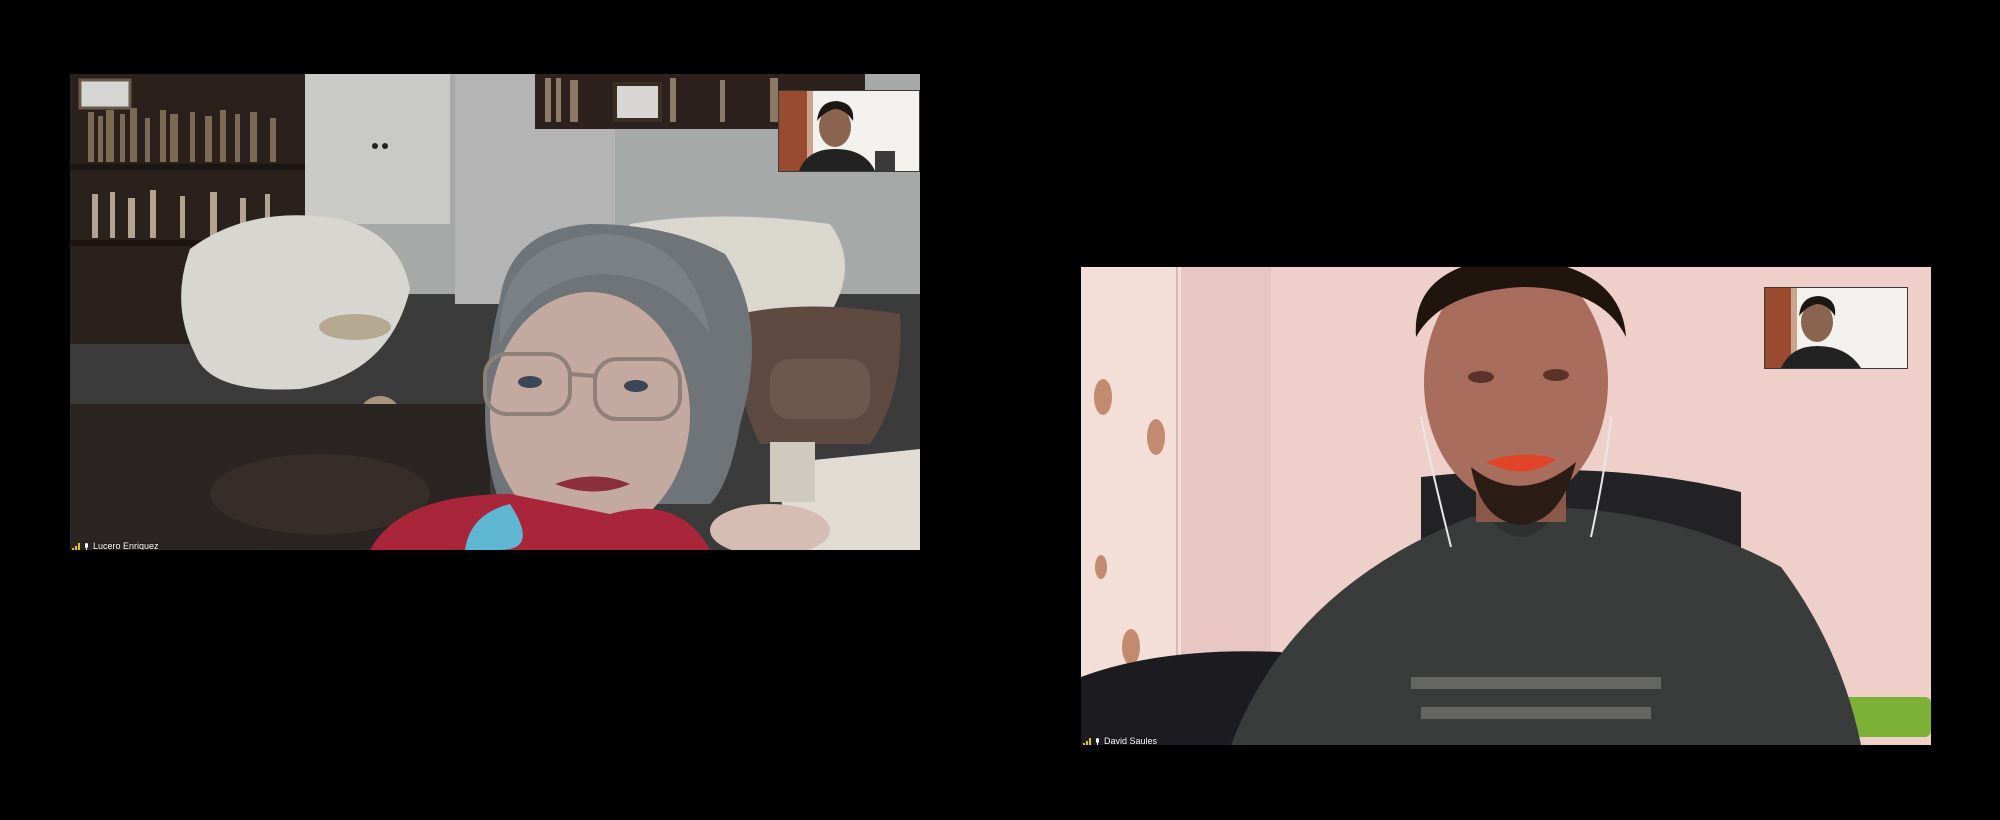  I want to click on participant-name-tag: David Saules, so click(1120, 740).